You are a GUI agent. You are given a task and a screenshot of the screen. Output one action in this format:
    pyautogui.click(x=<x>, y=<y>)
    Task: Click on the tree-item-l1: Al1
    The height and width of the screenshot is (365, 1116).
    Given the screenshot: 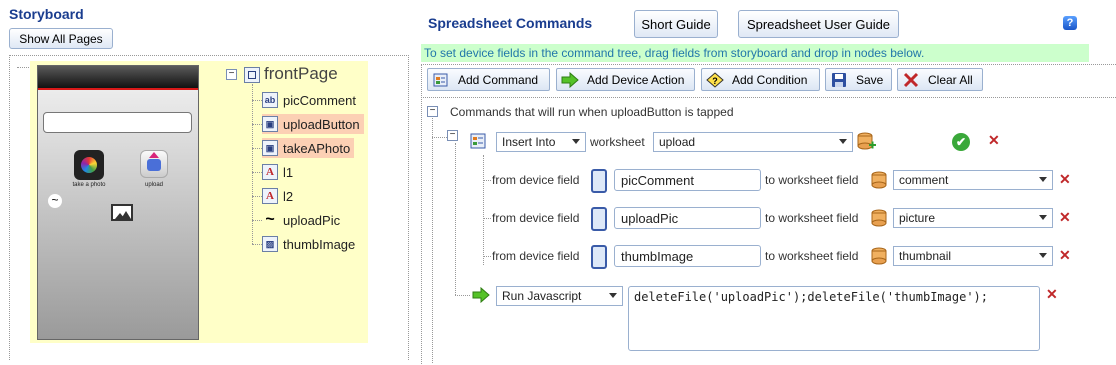 What is the action you would take?
    pyautogui.click(x=277, y=172)
    